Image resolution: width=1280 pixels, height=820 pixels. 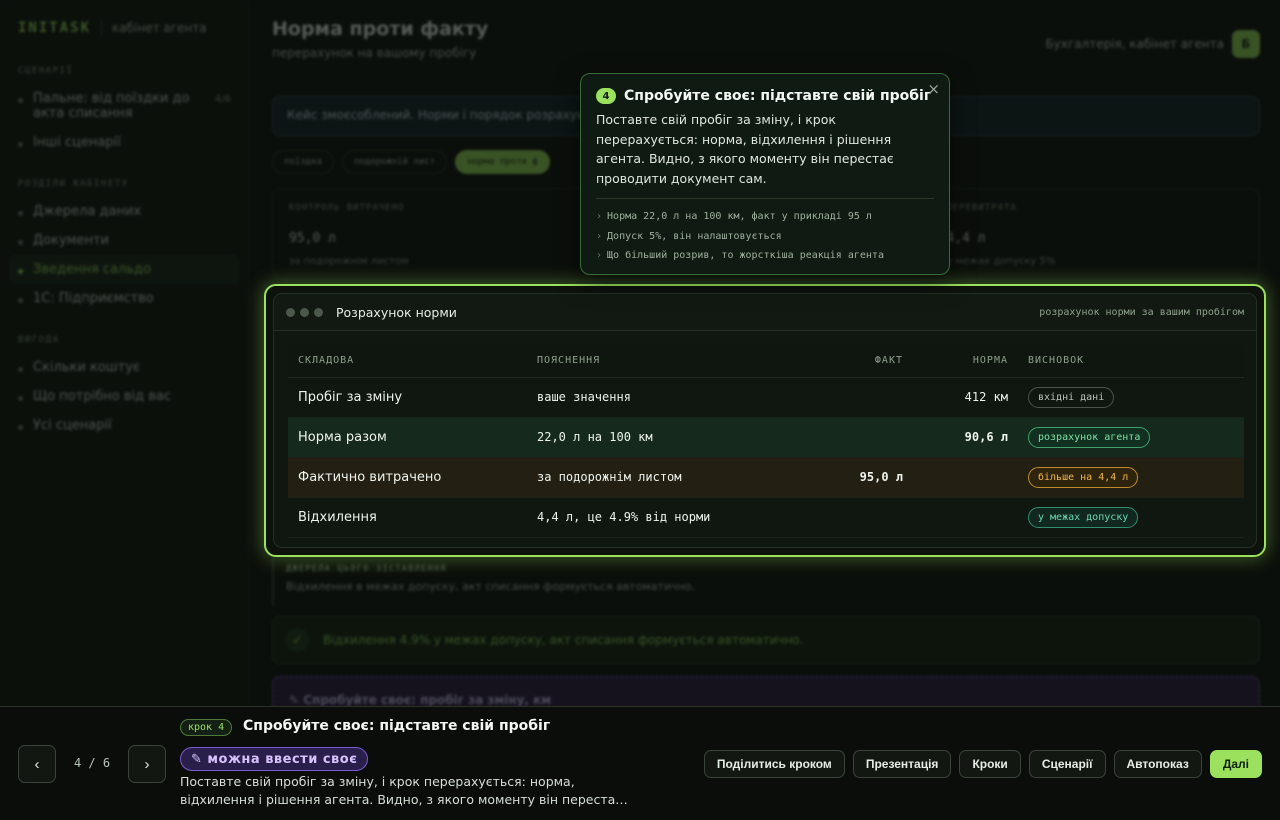 I want to click on presentation-button: Презентація, so click(x=902, y=764).